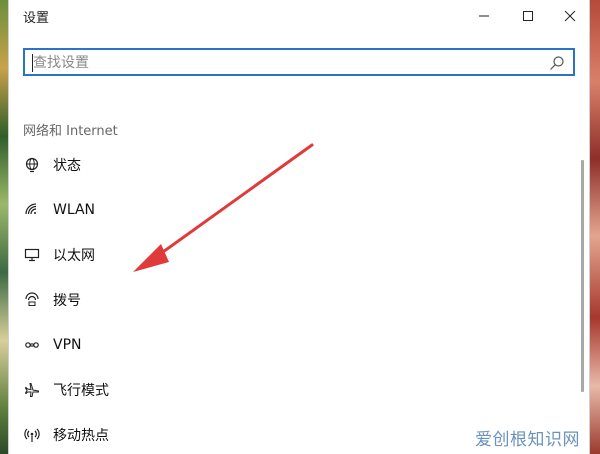 This screenshot has width=600, height=454. I want to click on nav-item-label: 状态, so click(67, 166).